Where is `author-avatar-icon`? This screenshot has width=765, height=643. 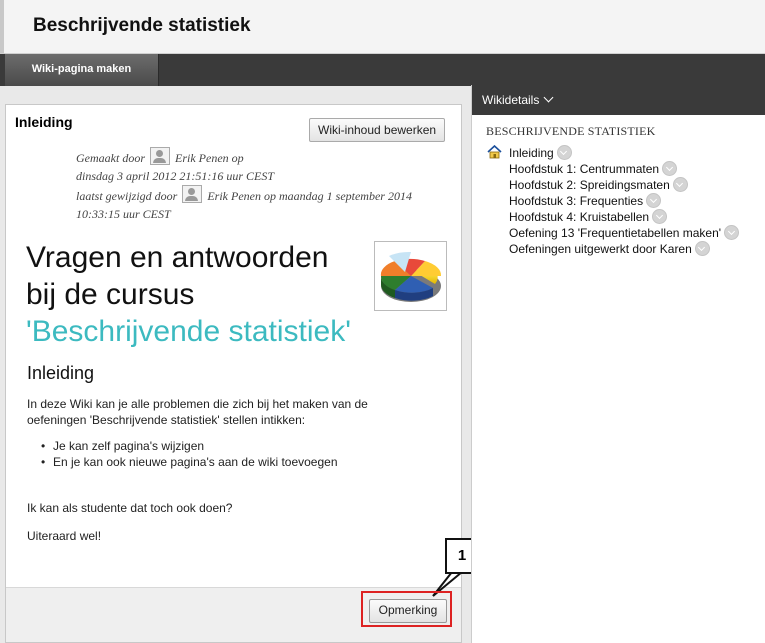
author-avatar-icon is located at coordinates (160, 156).